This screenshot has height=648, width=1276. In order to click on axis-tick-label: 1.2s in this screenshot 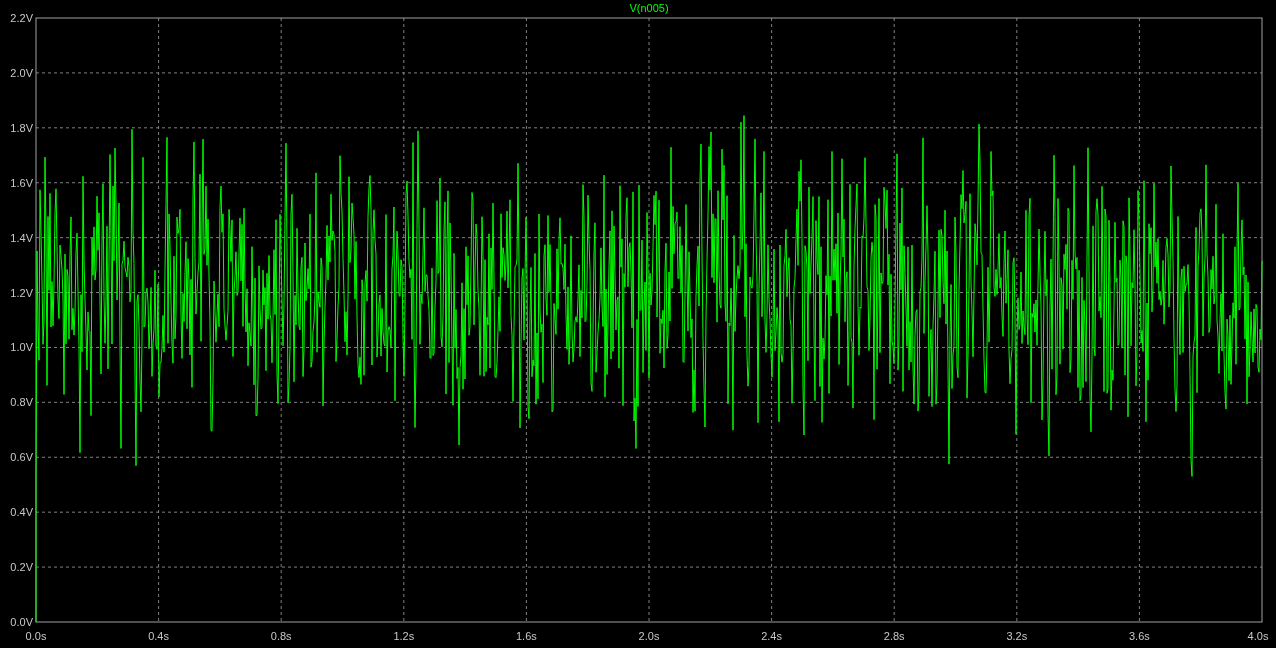, I will do `click(404, 636)`.